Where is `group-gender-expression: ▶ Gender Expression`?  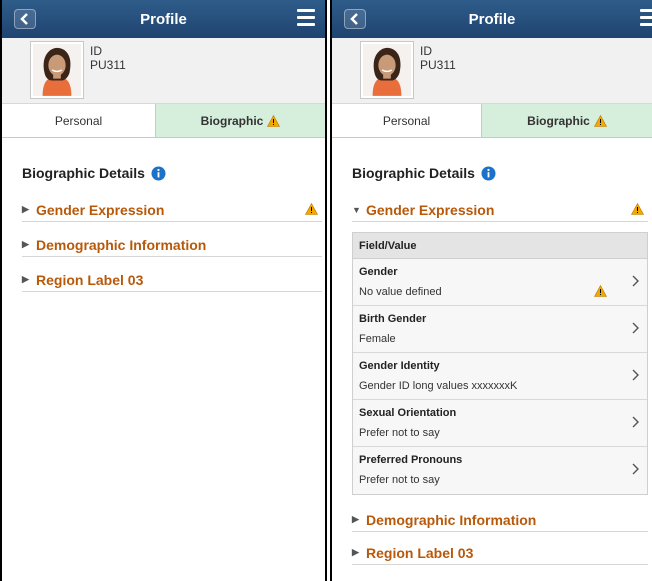 group-gender-expression: ▶ Gender Expression is located at coordinates (172, 210).